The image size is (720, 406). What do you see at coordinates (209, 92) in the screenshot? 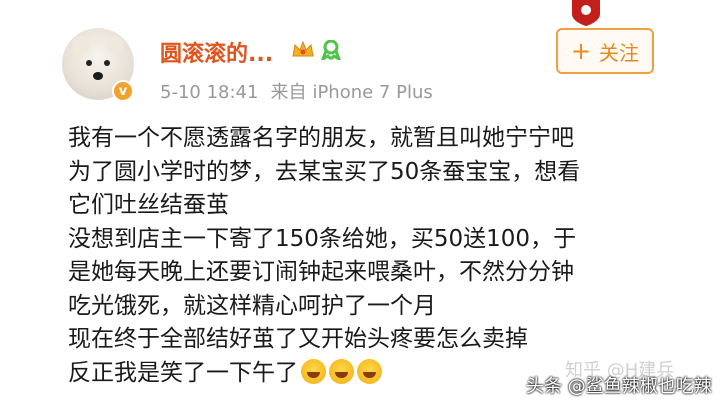
I see `post-date: 5-10 18:41` at bounding box center [209, 92].